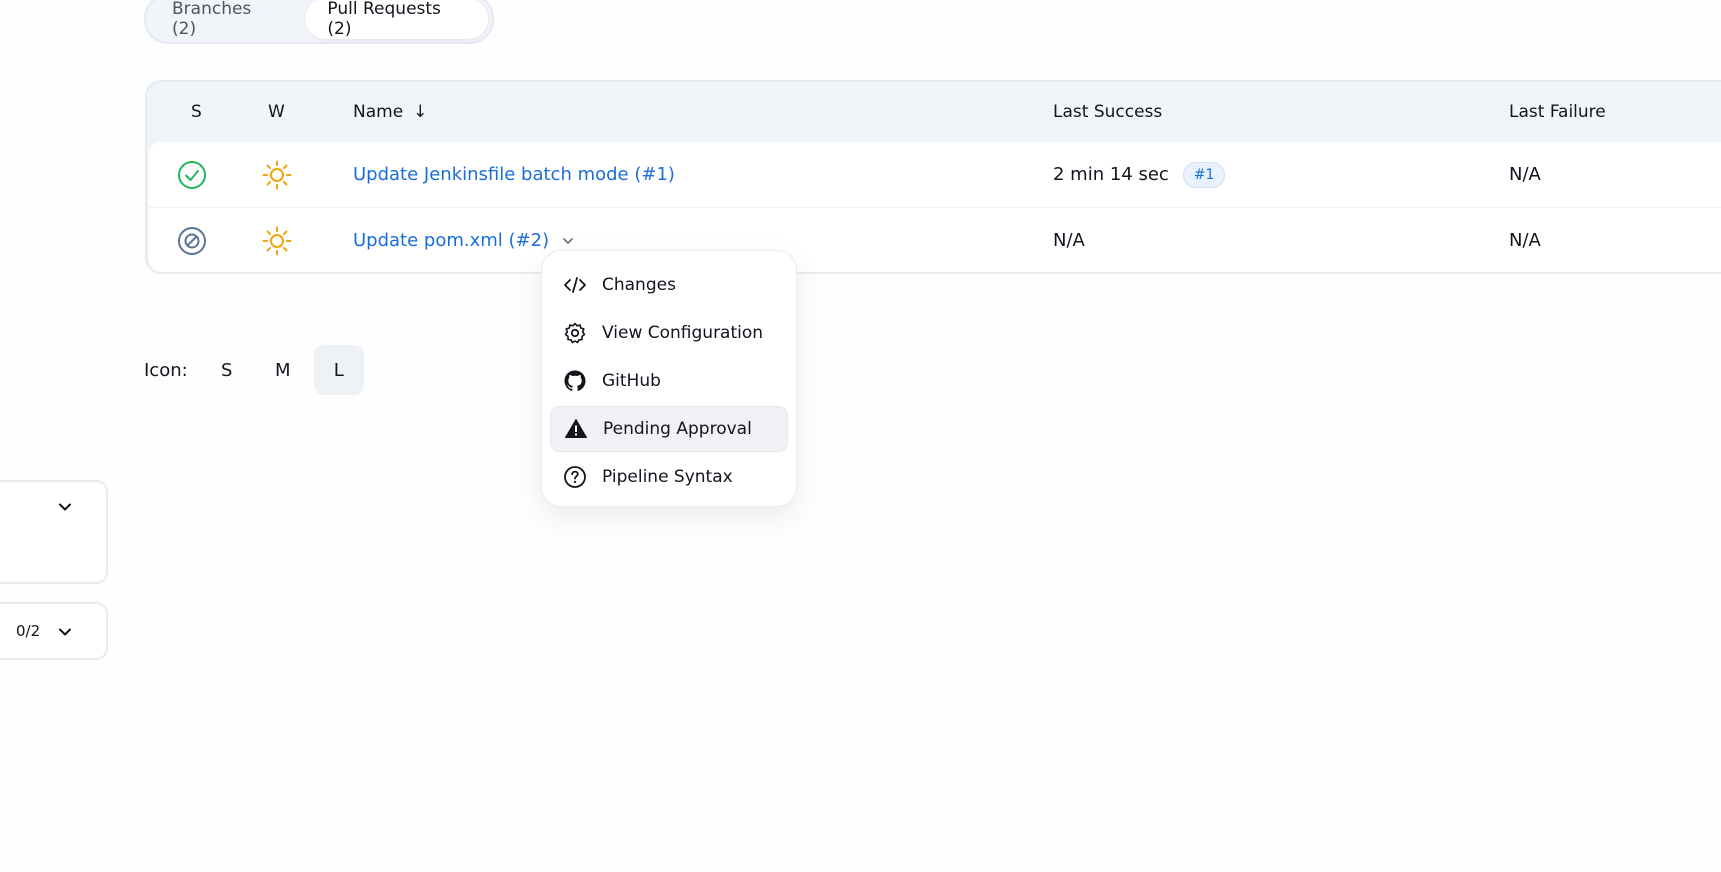 Image resolution: width=1721 pixels, height=872 pixels. I want to click on menu-item-view-configuration: View Configuration, so click(669, 333).